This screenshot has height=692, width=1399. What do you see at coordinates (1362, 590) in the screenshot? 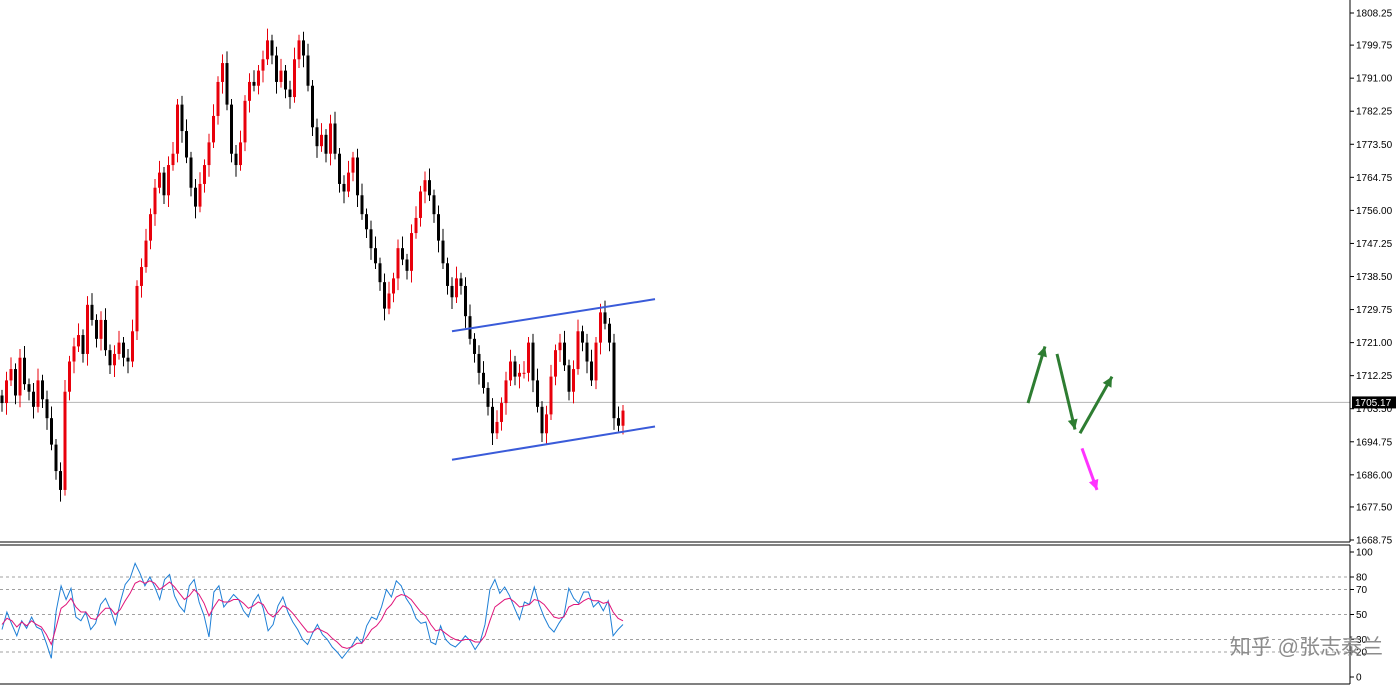
I see `oscillator-y-tick-label: 70` at bounding box center [1362, 590].